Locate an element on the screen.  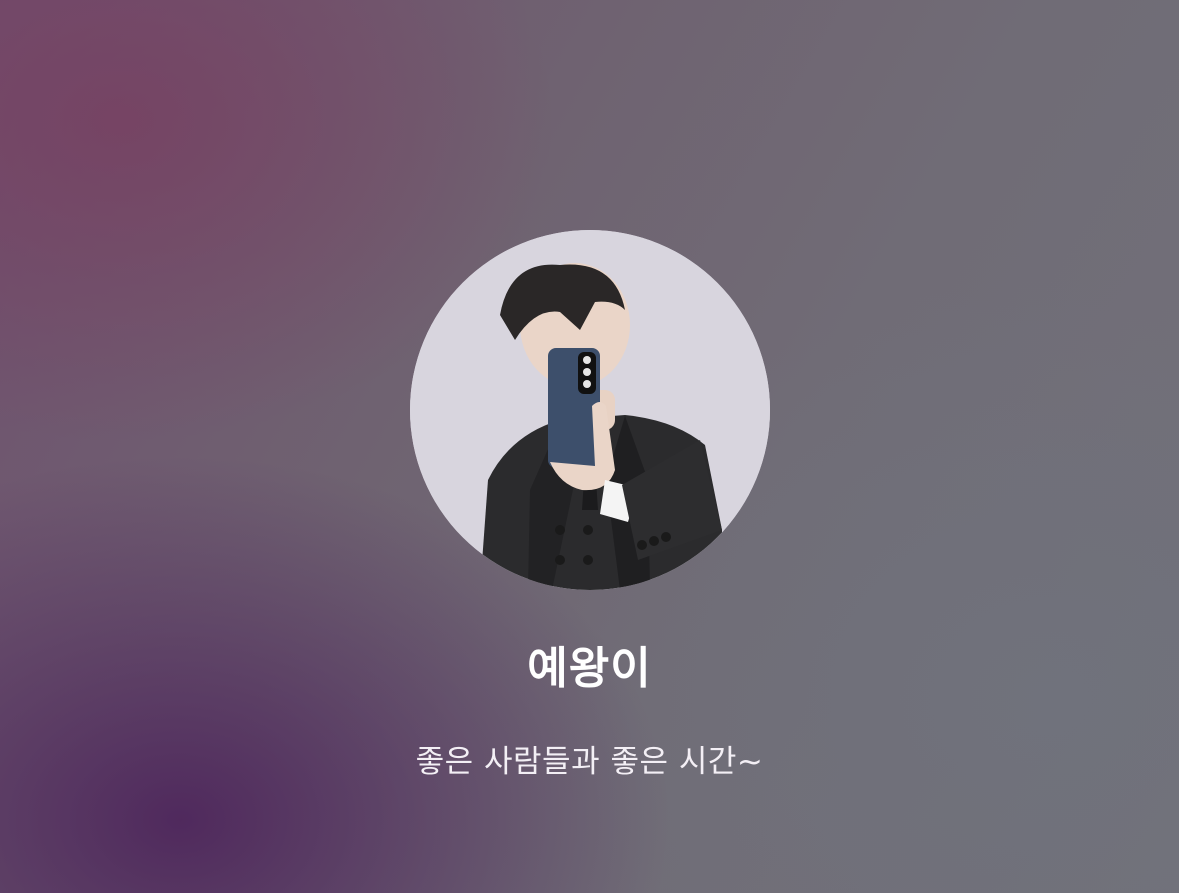
profile-avatar is located at coordinates (590, 410).